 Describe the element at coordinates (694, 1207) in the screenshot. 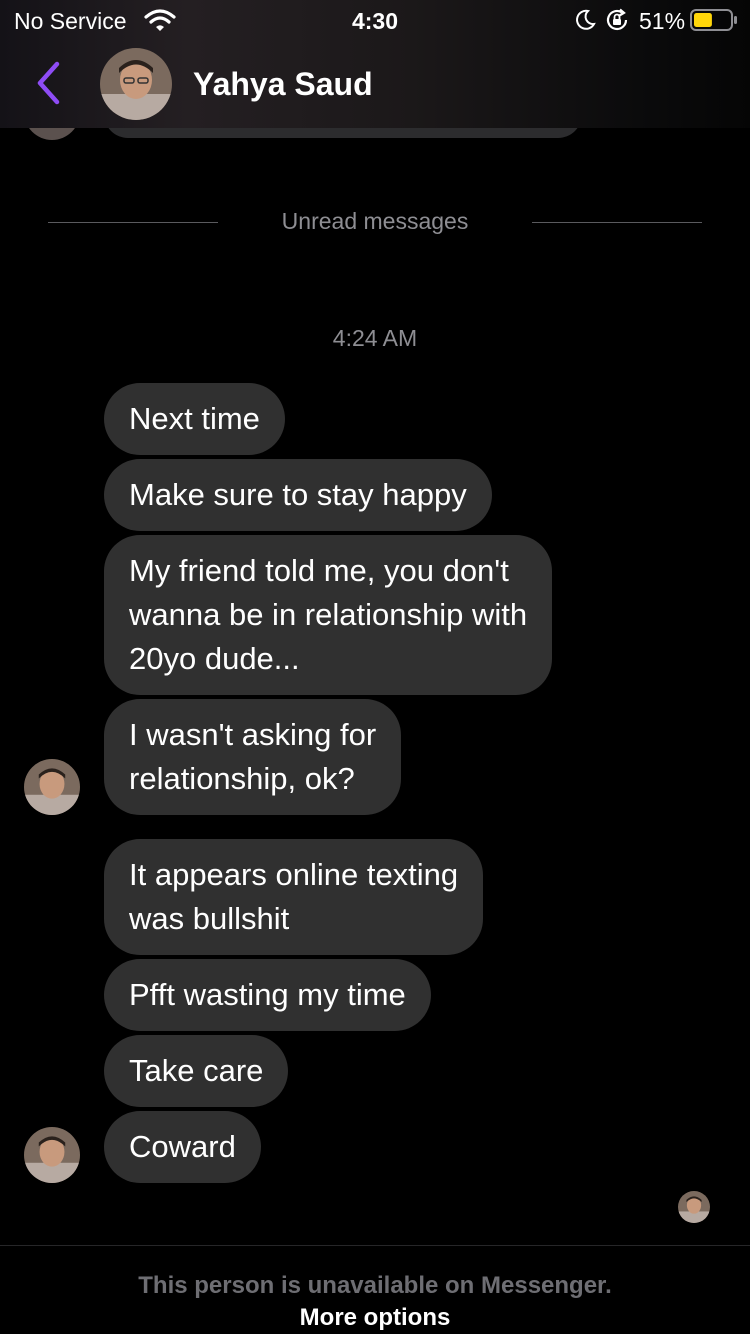

I see `read-receipt-avatar` at that location.